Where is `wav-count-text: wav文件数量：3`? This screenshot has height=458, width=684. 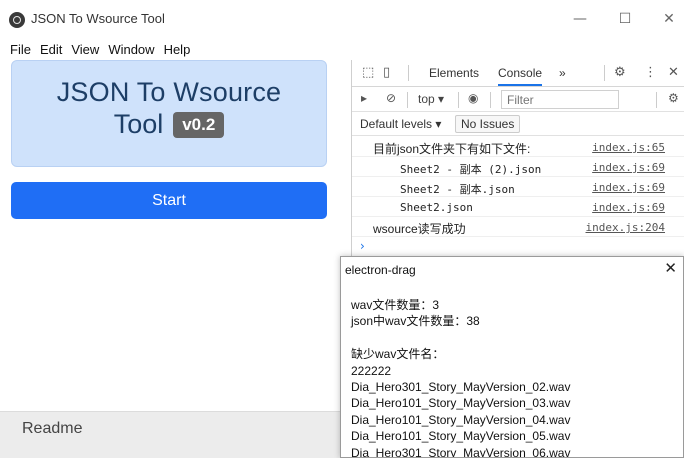
wav-count-text: wav文件数量：3 is located at coordinates (395, 305).